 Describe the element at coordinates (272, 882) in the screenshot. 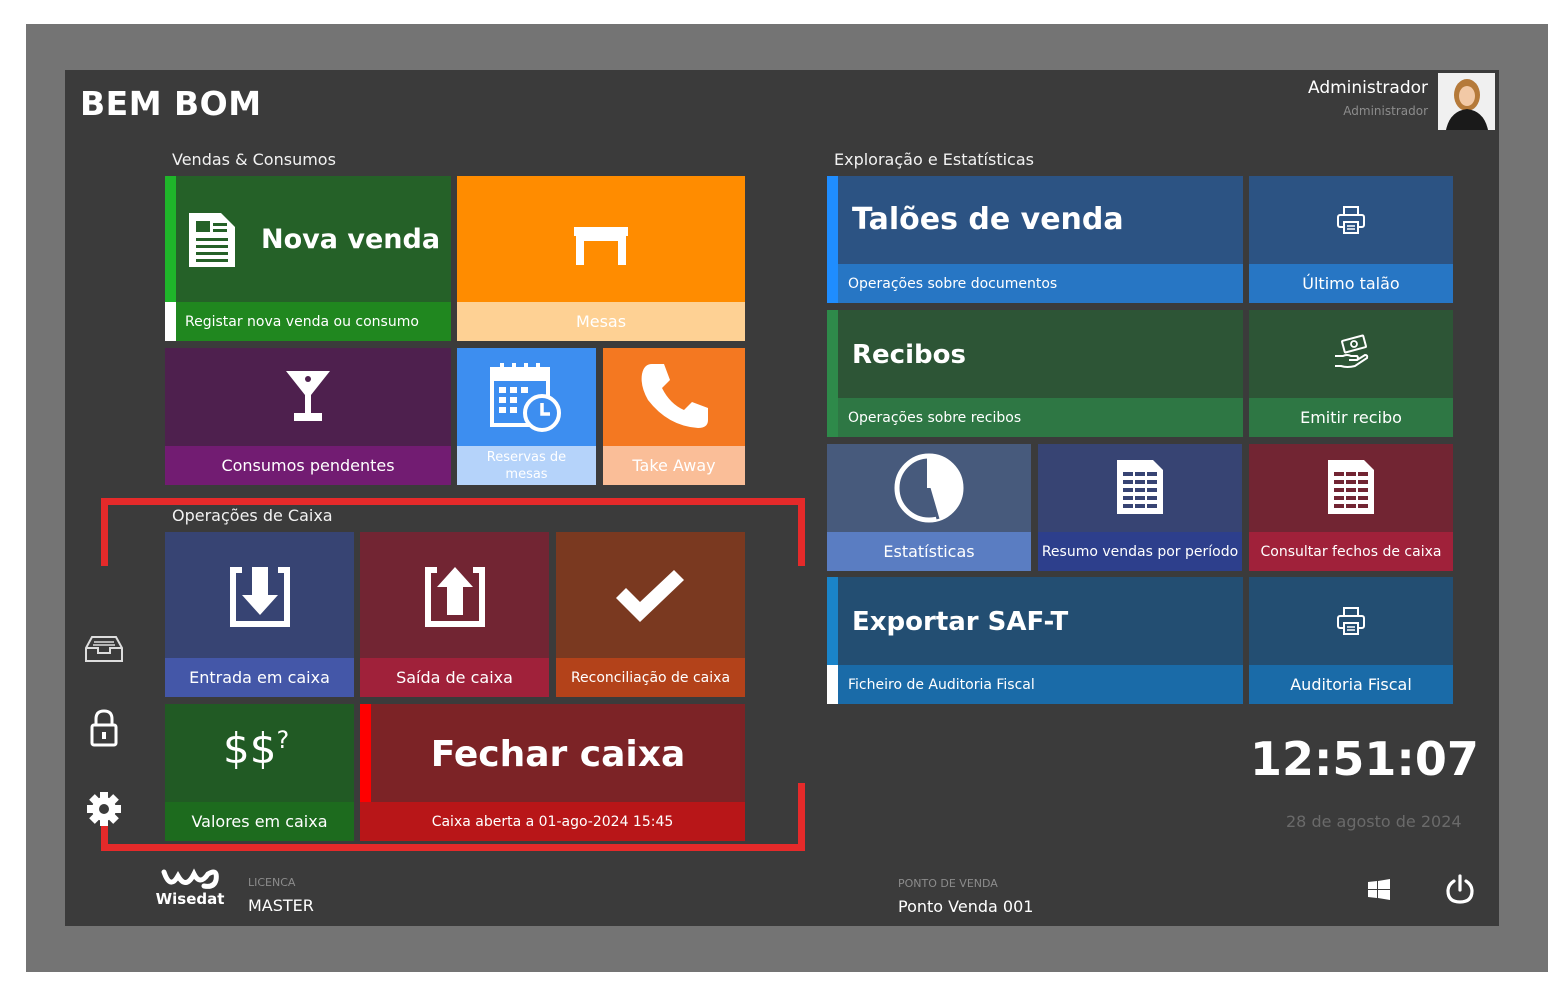

I see `license-label: LICENCA` at that location.